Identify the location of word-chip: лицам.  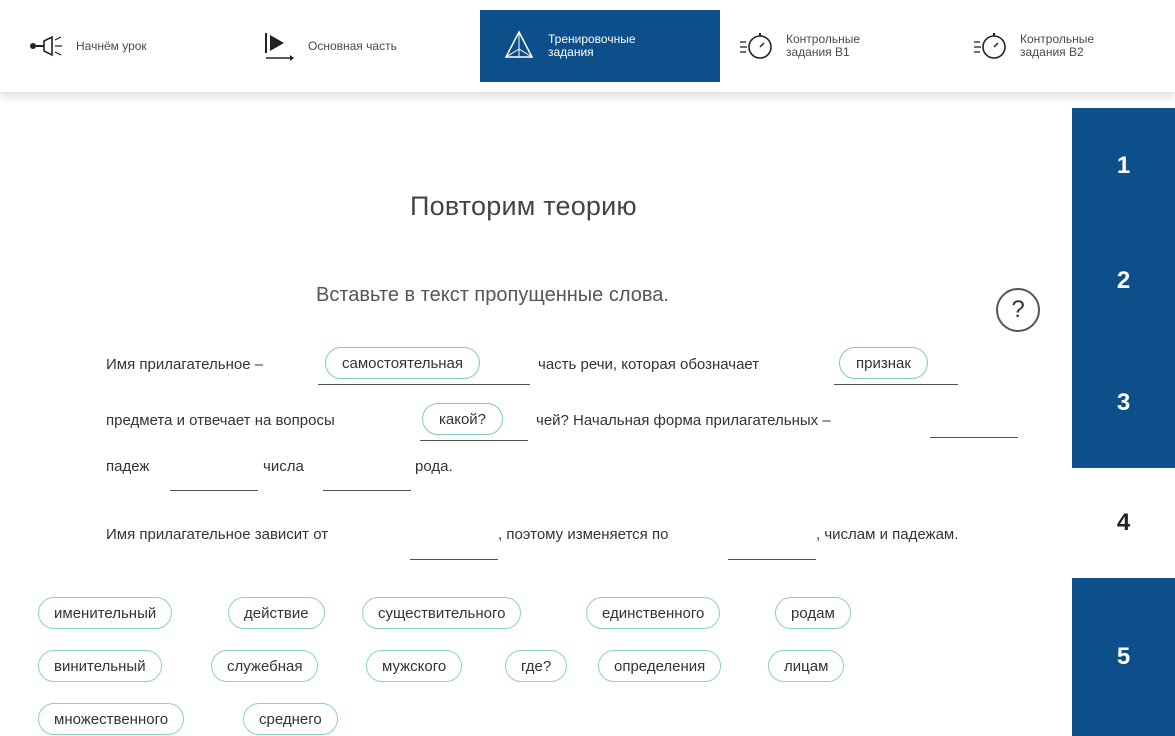
(806, 666).